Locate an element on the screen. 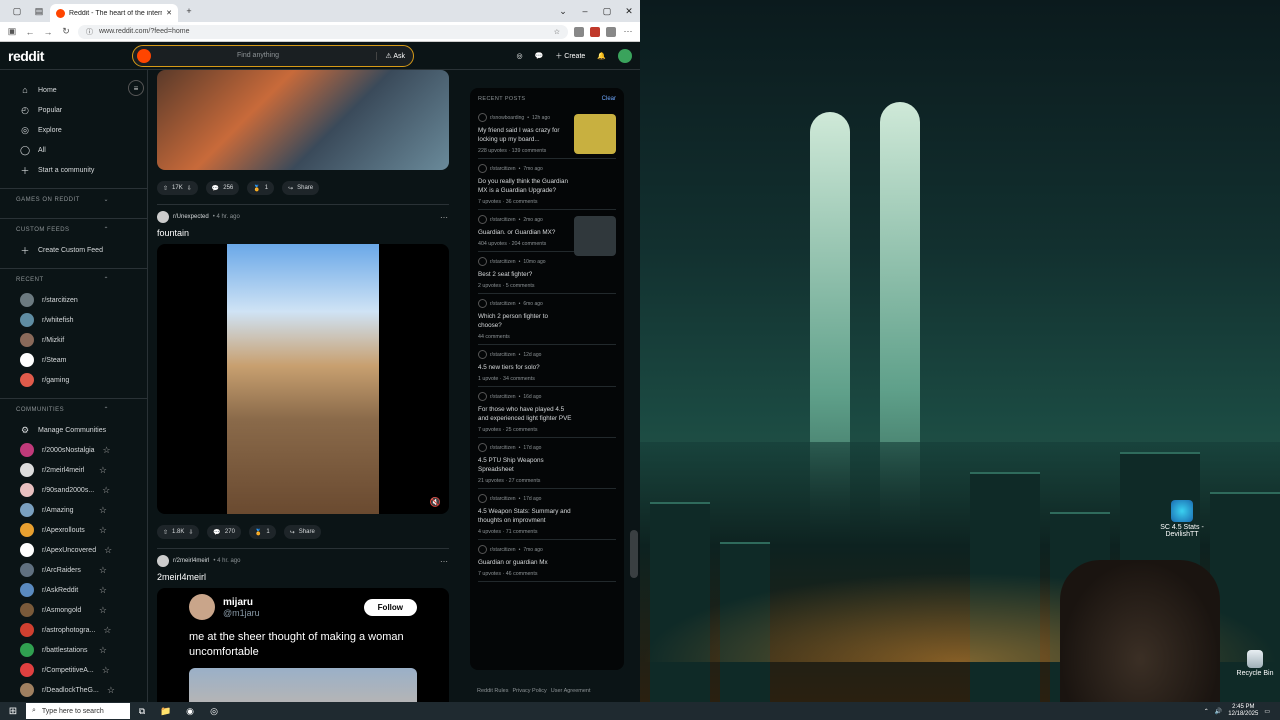 This screenshot has height=720, width=1280. firefox-icon: ◉ is located at coordinates (190, 711).